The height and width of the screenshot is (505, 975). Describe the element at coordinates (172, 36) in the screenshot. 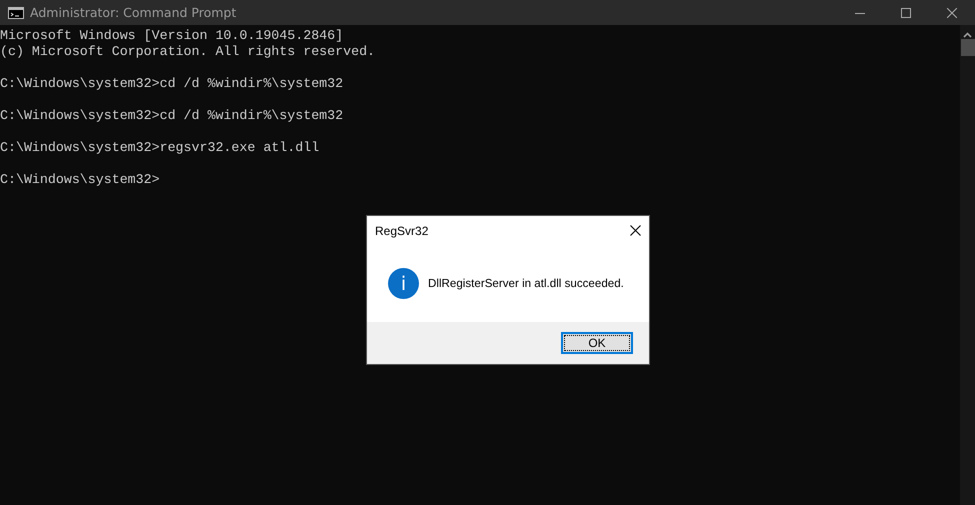

I see `console-line: Microsoft Windows [Version 10.0.19045.2846]` at that location.